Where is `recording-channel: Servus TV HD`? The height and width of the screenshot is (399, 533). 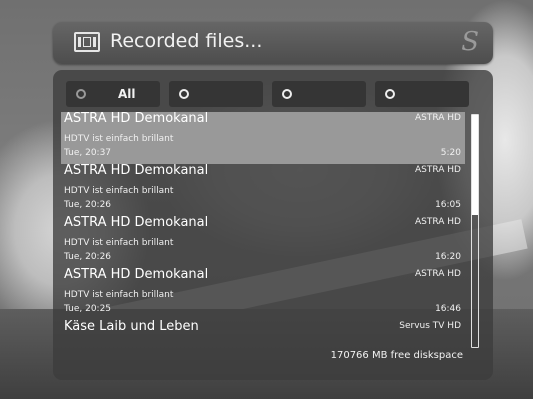 recording-channel: Servus TV HD is located at coordinates (430, 326).